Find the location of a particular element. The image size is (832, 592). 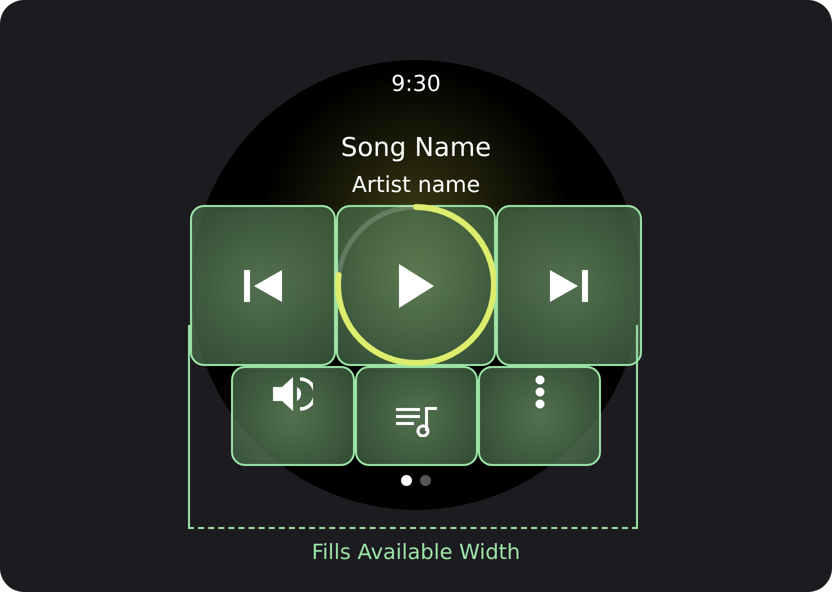

queue-button is located at coordinates (416, 416).